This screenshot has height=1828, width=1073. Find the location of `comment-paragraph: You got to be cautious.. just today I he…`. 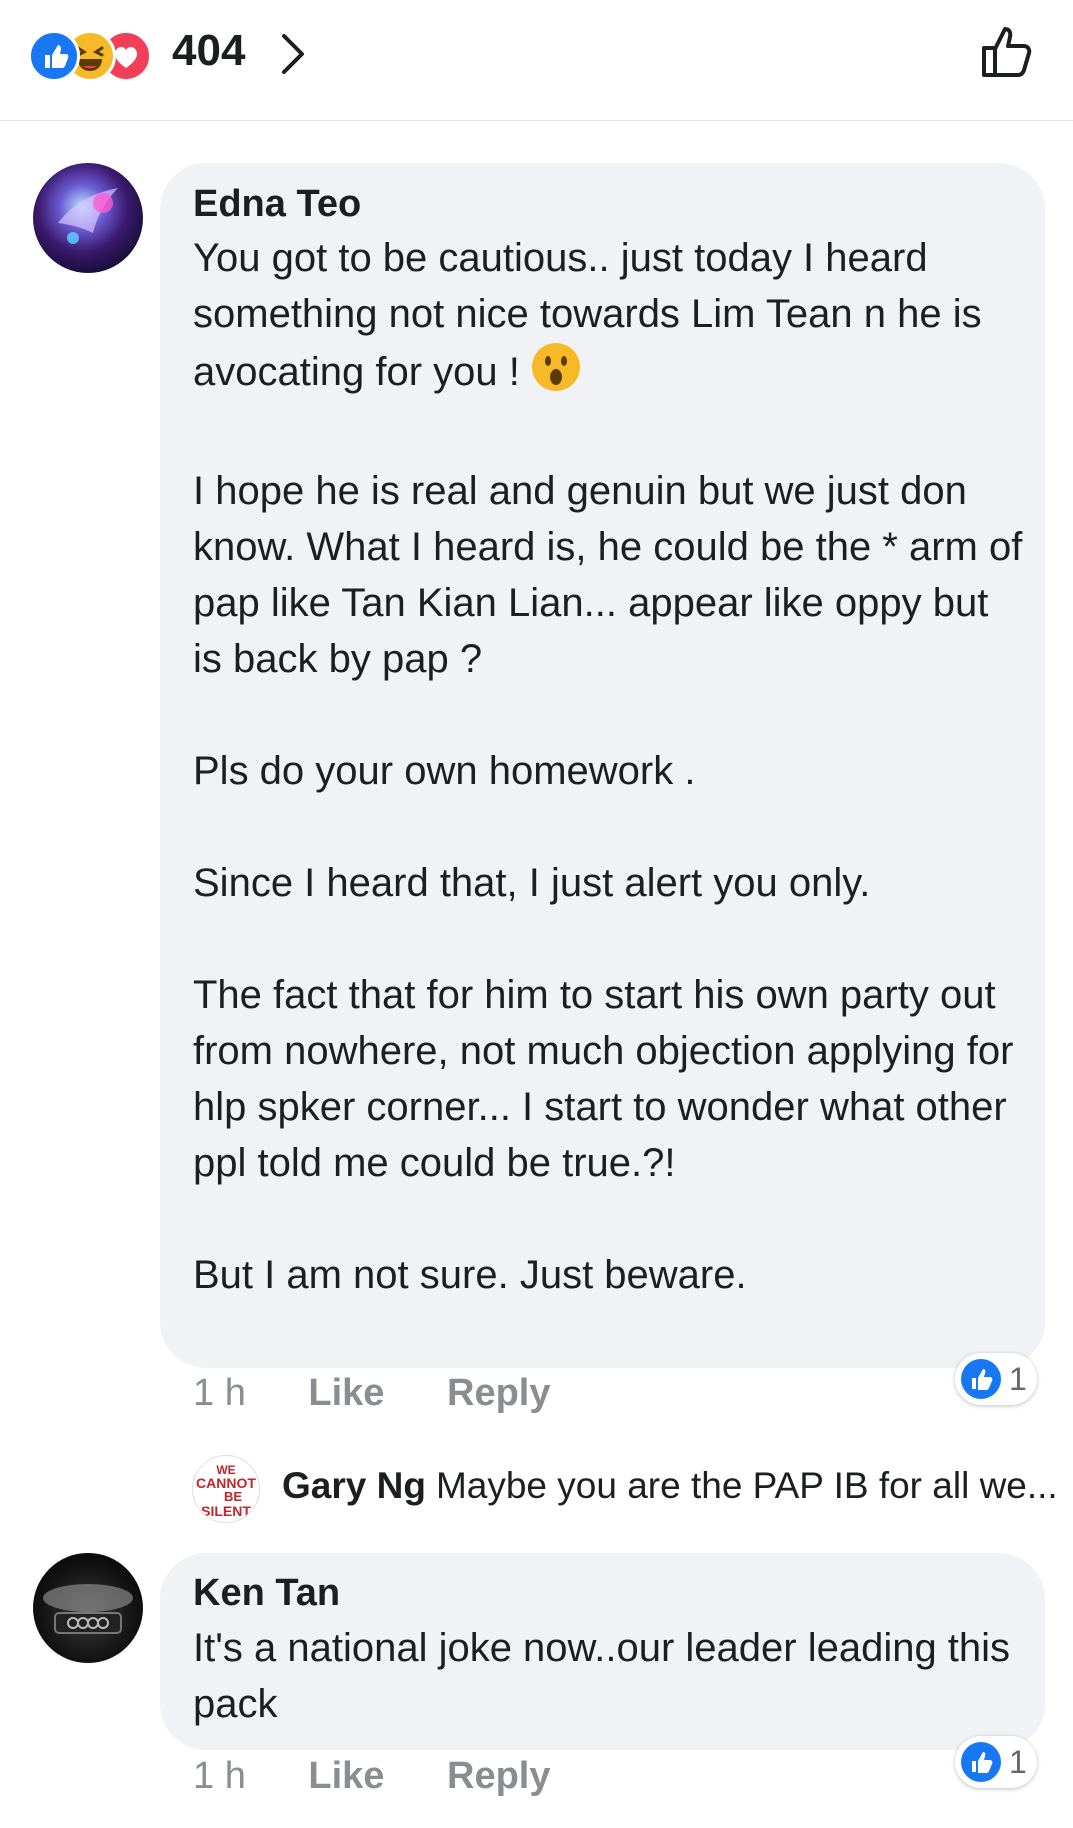

comment-paragraph: You got to be cautious.. just today I he… is located at coordinates (587, 315).